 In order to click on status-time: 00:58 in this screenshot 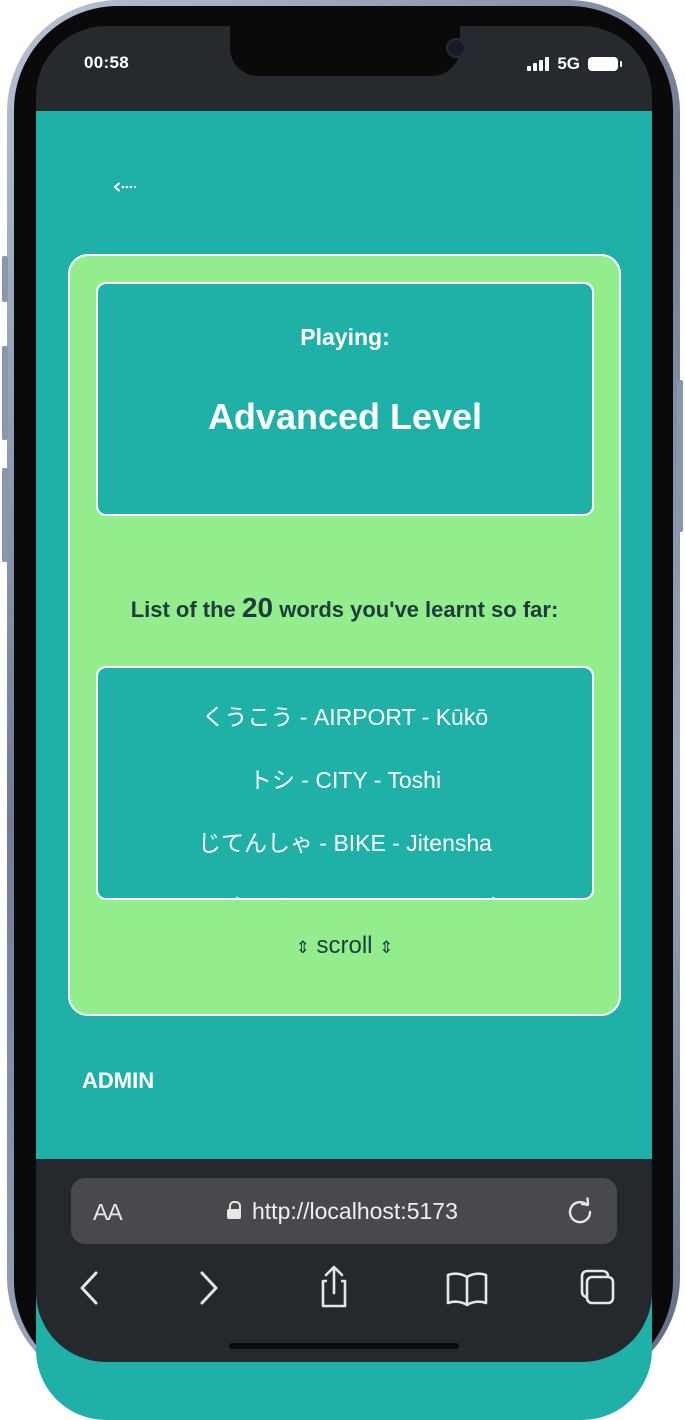, I will do `click(106, 62)`.